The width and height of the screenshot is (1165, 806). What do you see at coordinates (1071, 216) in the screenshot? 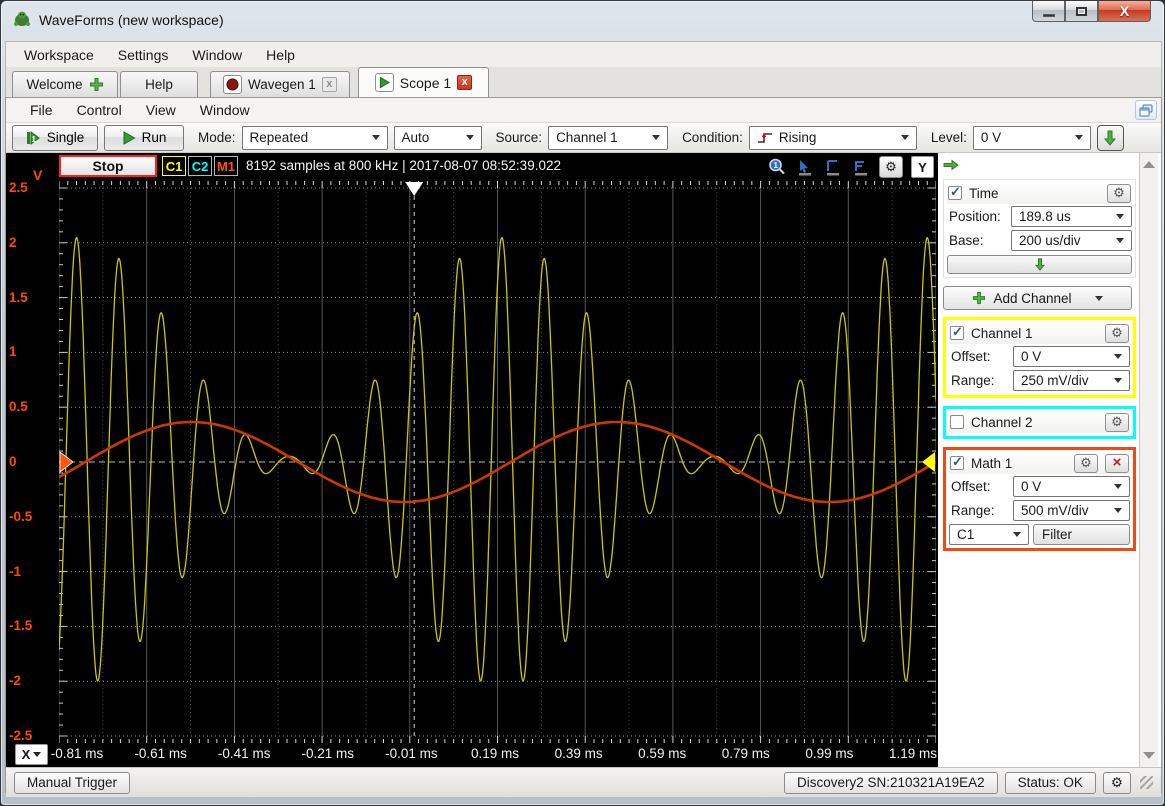
I see `position-select: 189.8 us` at bounding box center [1071, 216].